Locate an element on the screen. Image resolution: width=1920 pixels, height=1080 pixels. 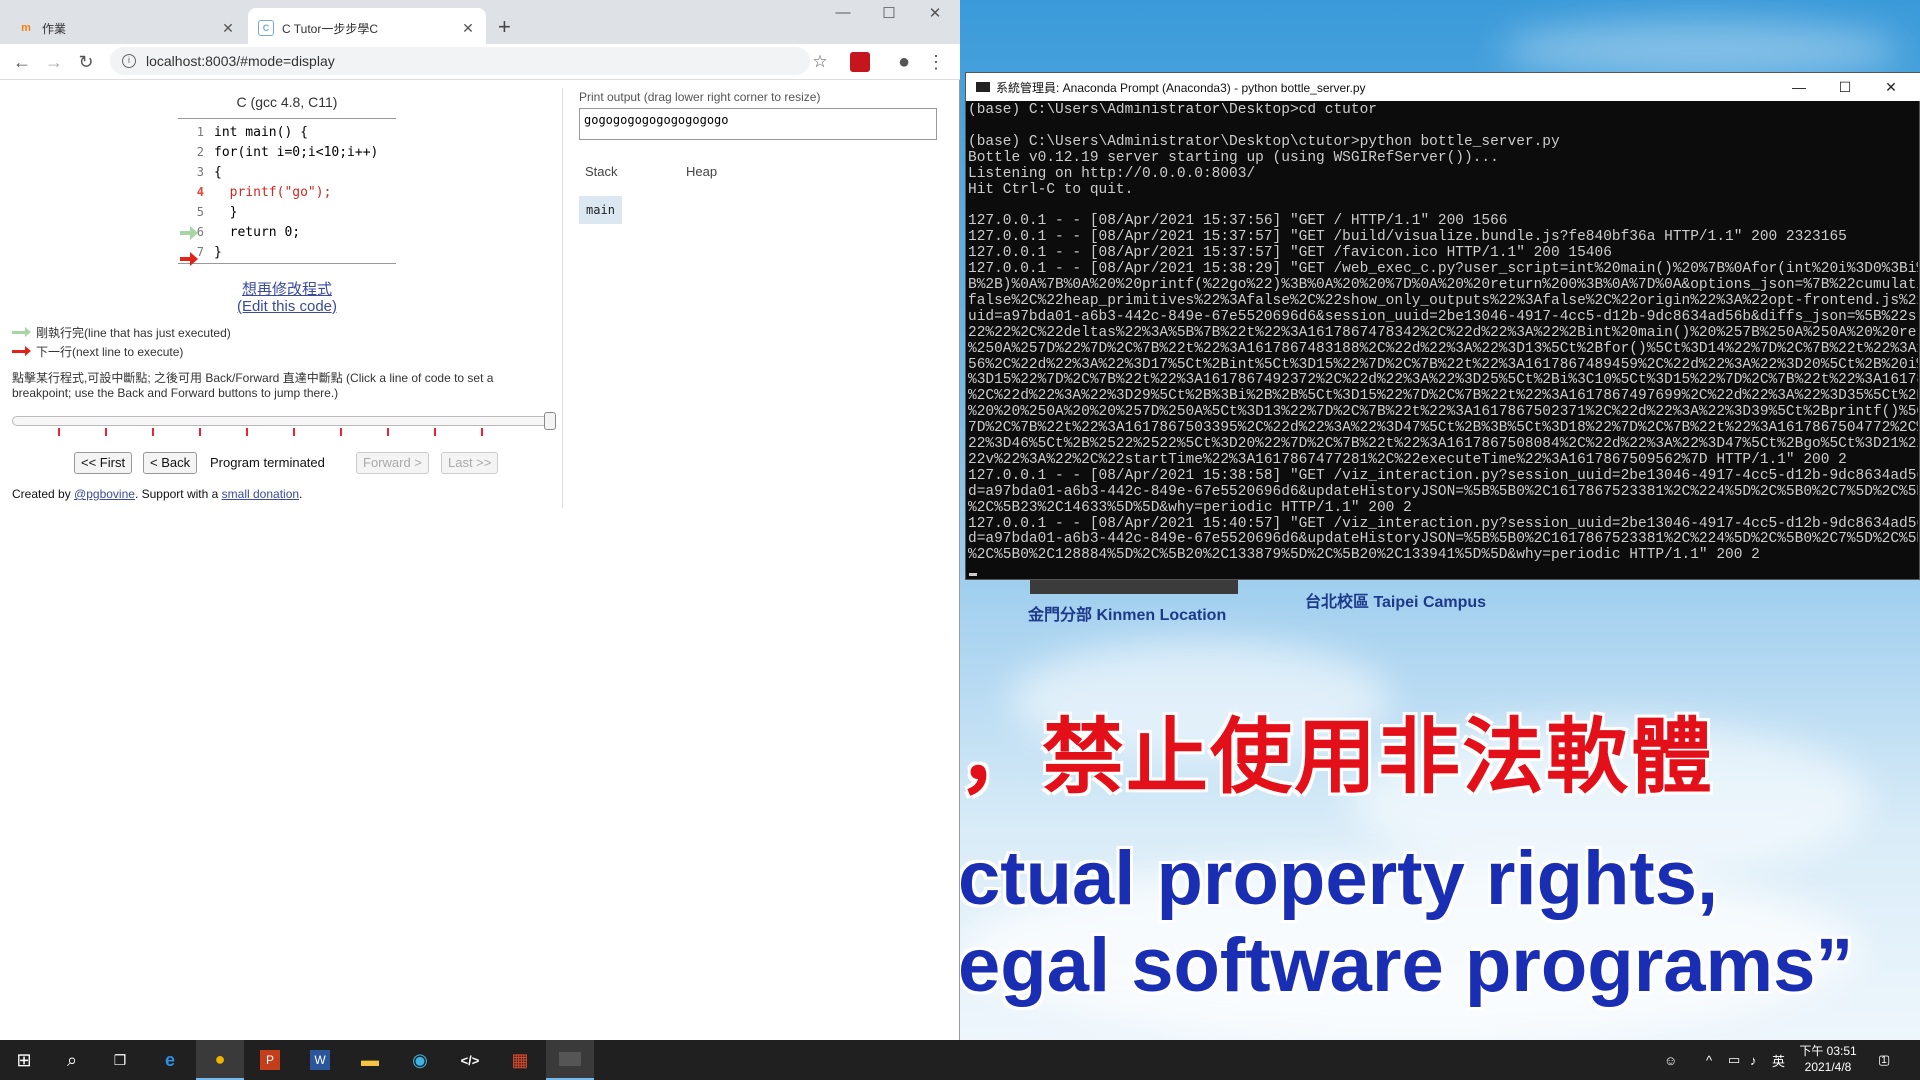
clock: 下午 03:51 2021/4/8 is located at coordinates (1828, 1059).